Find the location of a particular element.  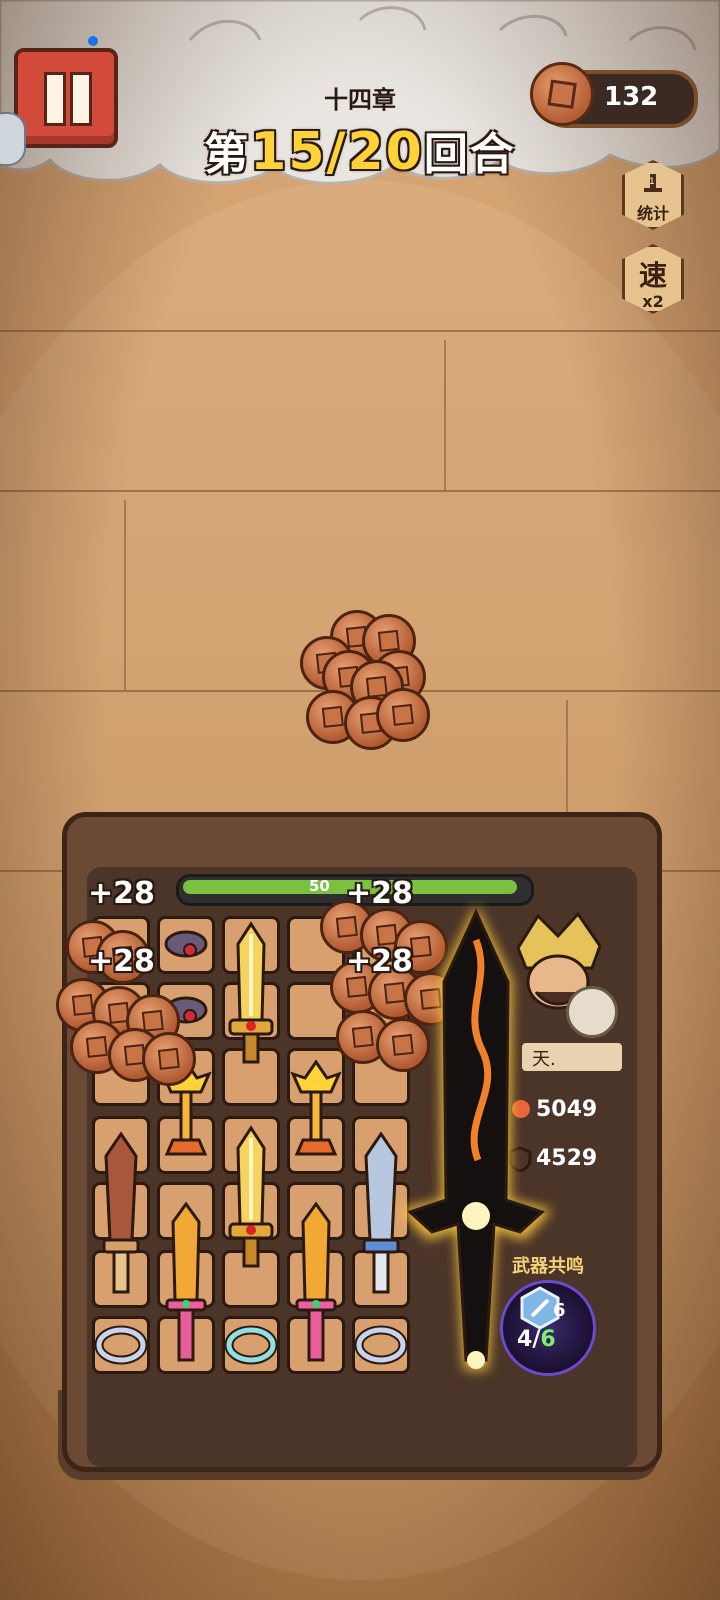

notification-dot is located at coordinates (93, 41).